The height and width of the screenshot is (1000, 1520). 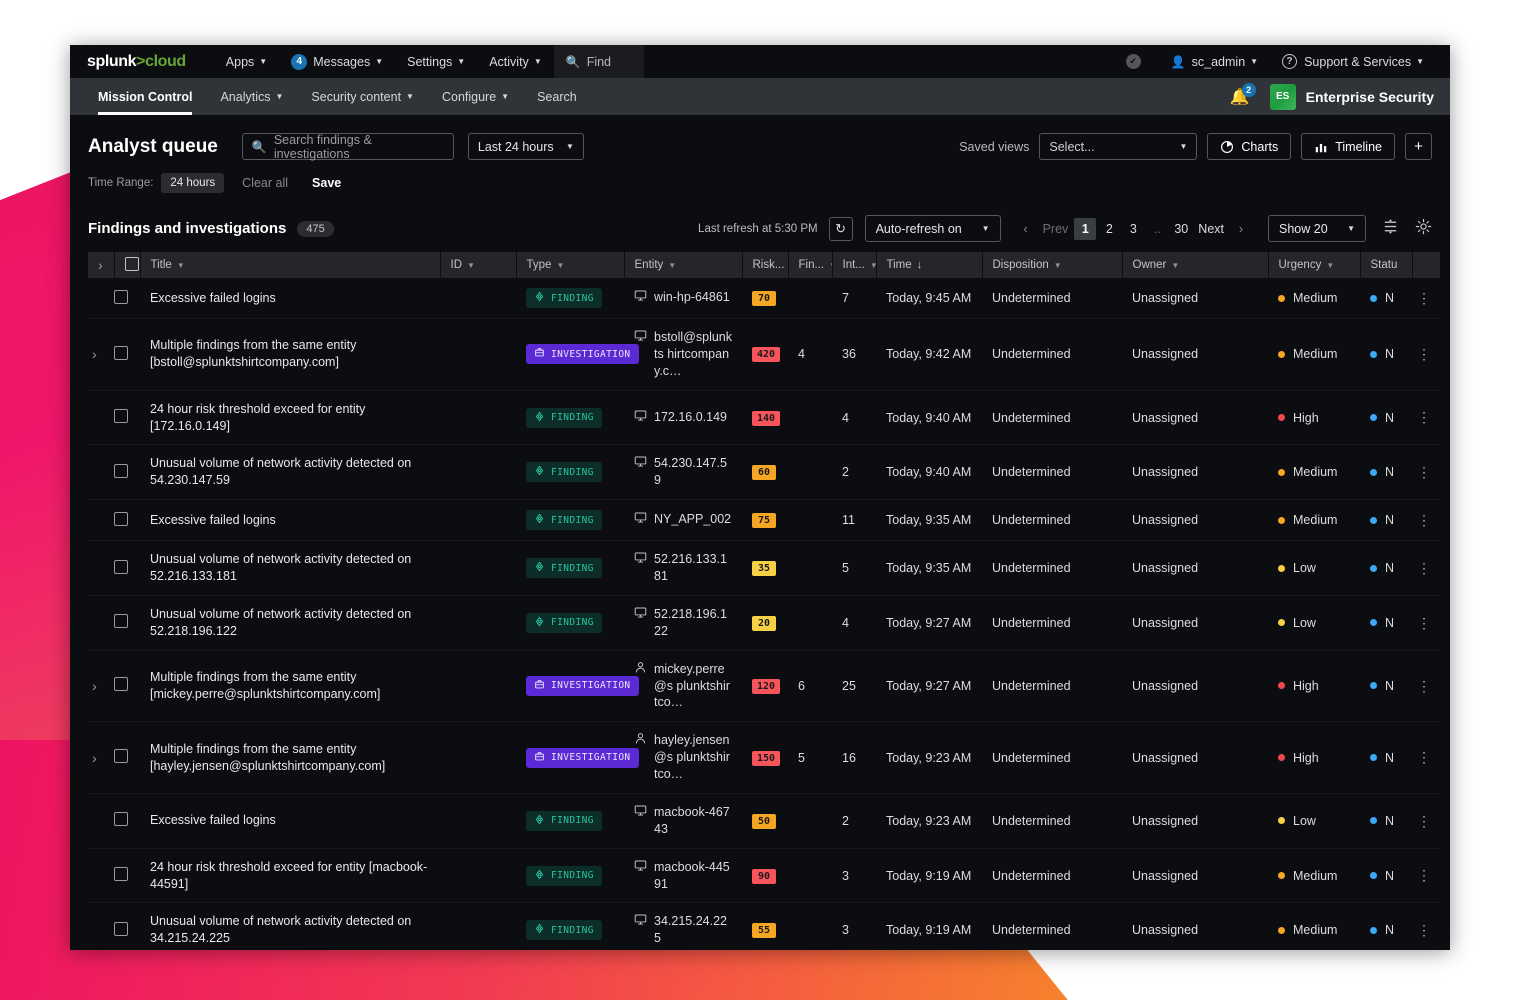 I want to click on select-all-header, so click(x=127, y=265).